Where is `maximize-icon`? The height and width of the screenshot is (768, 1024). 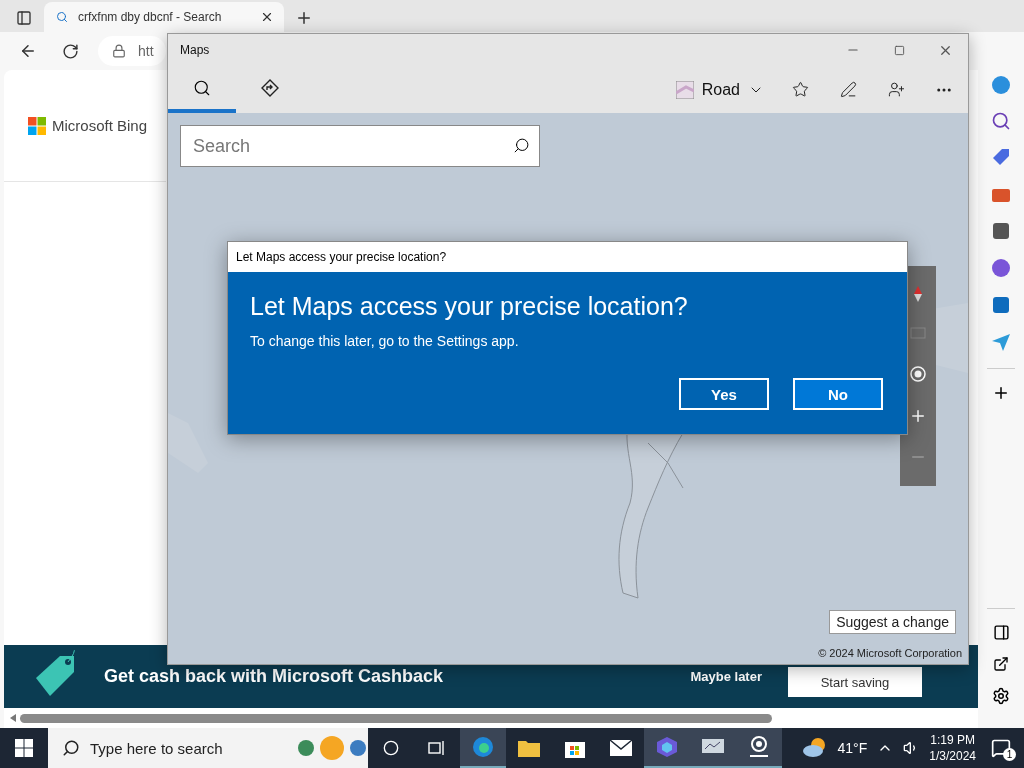
maximize-icon is located at coordinates (899, 50).